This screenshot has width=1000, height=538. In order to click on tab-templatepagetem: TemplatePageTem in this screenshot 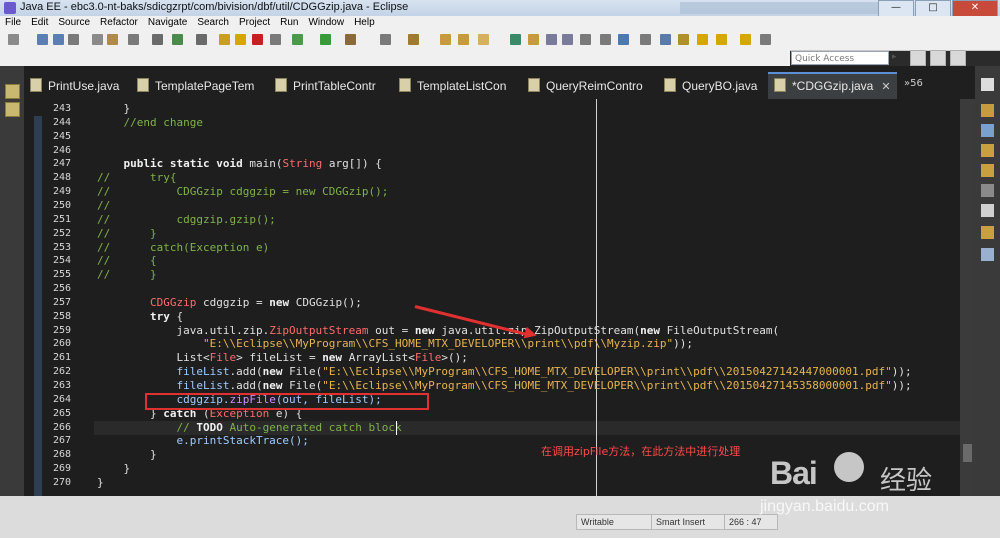, I will do `click(195, 86)`.